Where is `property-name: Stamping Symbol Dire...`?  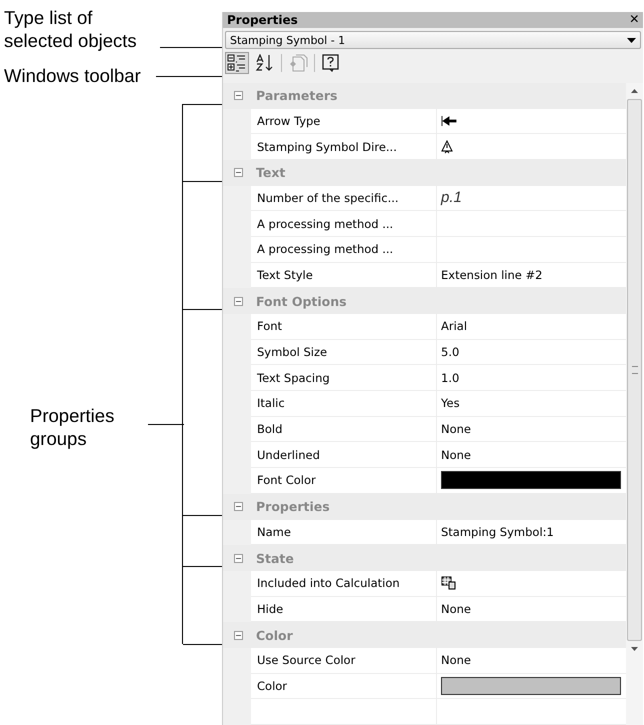
property-name: Stamping Symbol Dire... is located at coordinates (344, 147).